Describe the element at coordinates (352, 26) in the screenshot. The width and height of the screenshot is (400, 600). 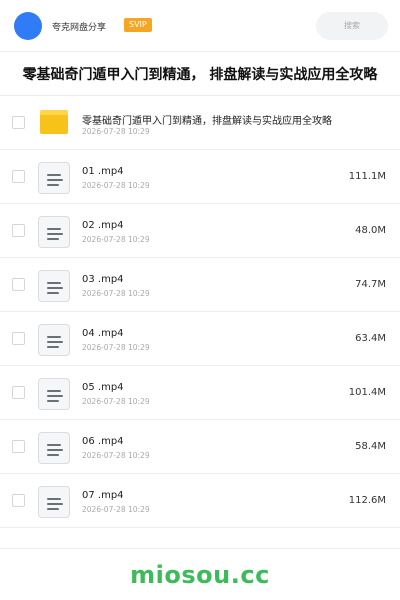
I see `search-input: 搜索` at that location.